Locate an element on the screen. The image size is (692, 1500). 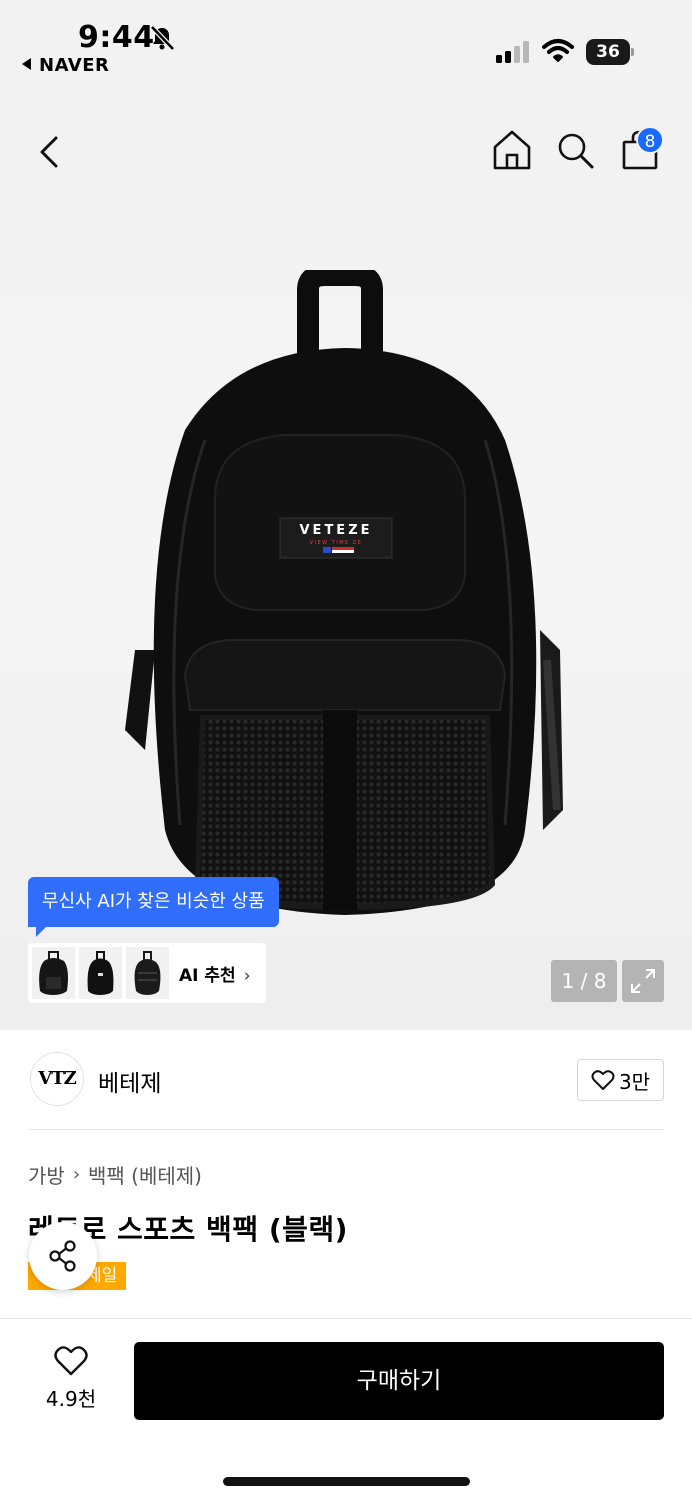
back-to-app-link: NAVER is located at coordinates (65, 65).